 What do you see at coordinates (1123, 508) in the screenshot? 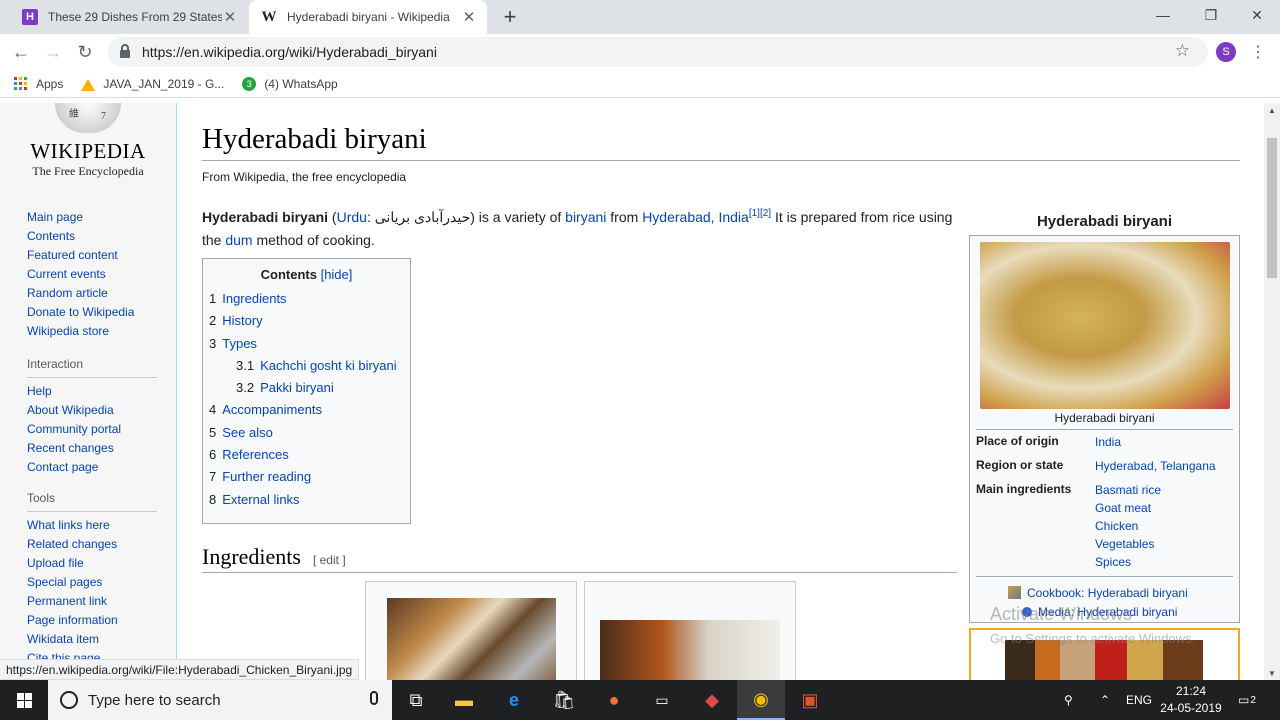
I see `infobox-link: Goat meat` at bounding box center [1123, 508].